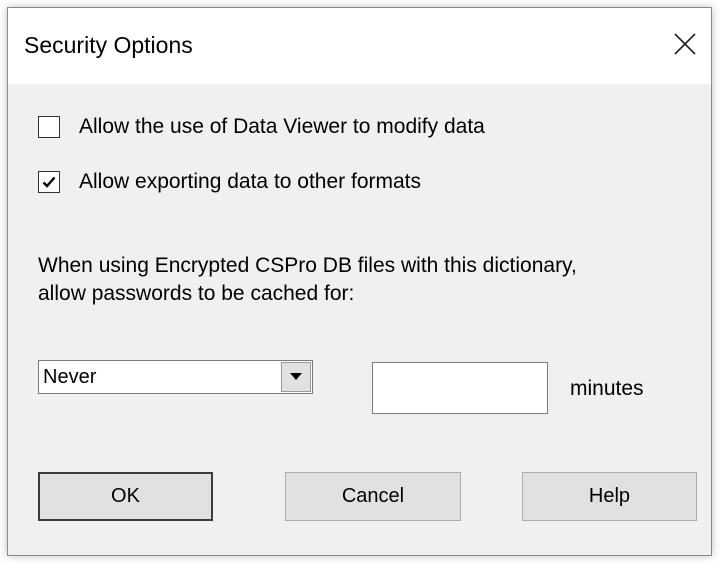  I want to click on close-button, so click(685, 44).